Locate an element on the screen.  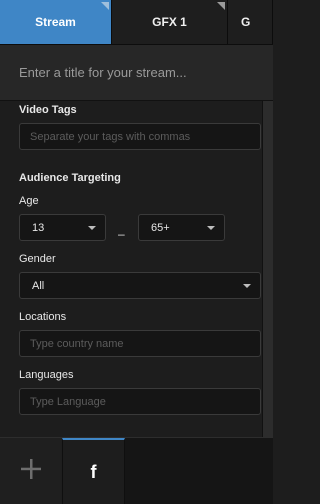
panel-scrollbar is located at coordinates (267, 269).